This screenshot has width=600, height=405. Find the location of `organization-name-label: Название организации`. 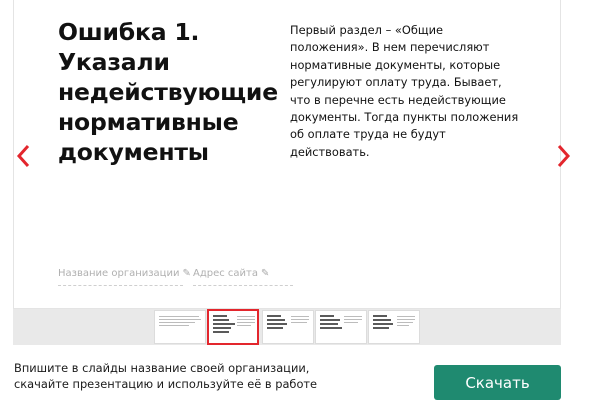

organization-name-label: Название организации is located at coordinates (119, 273).